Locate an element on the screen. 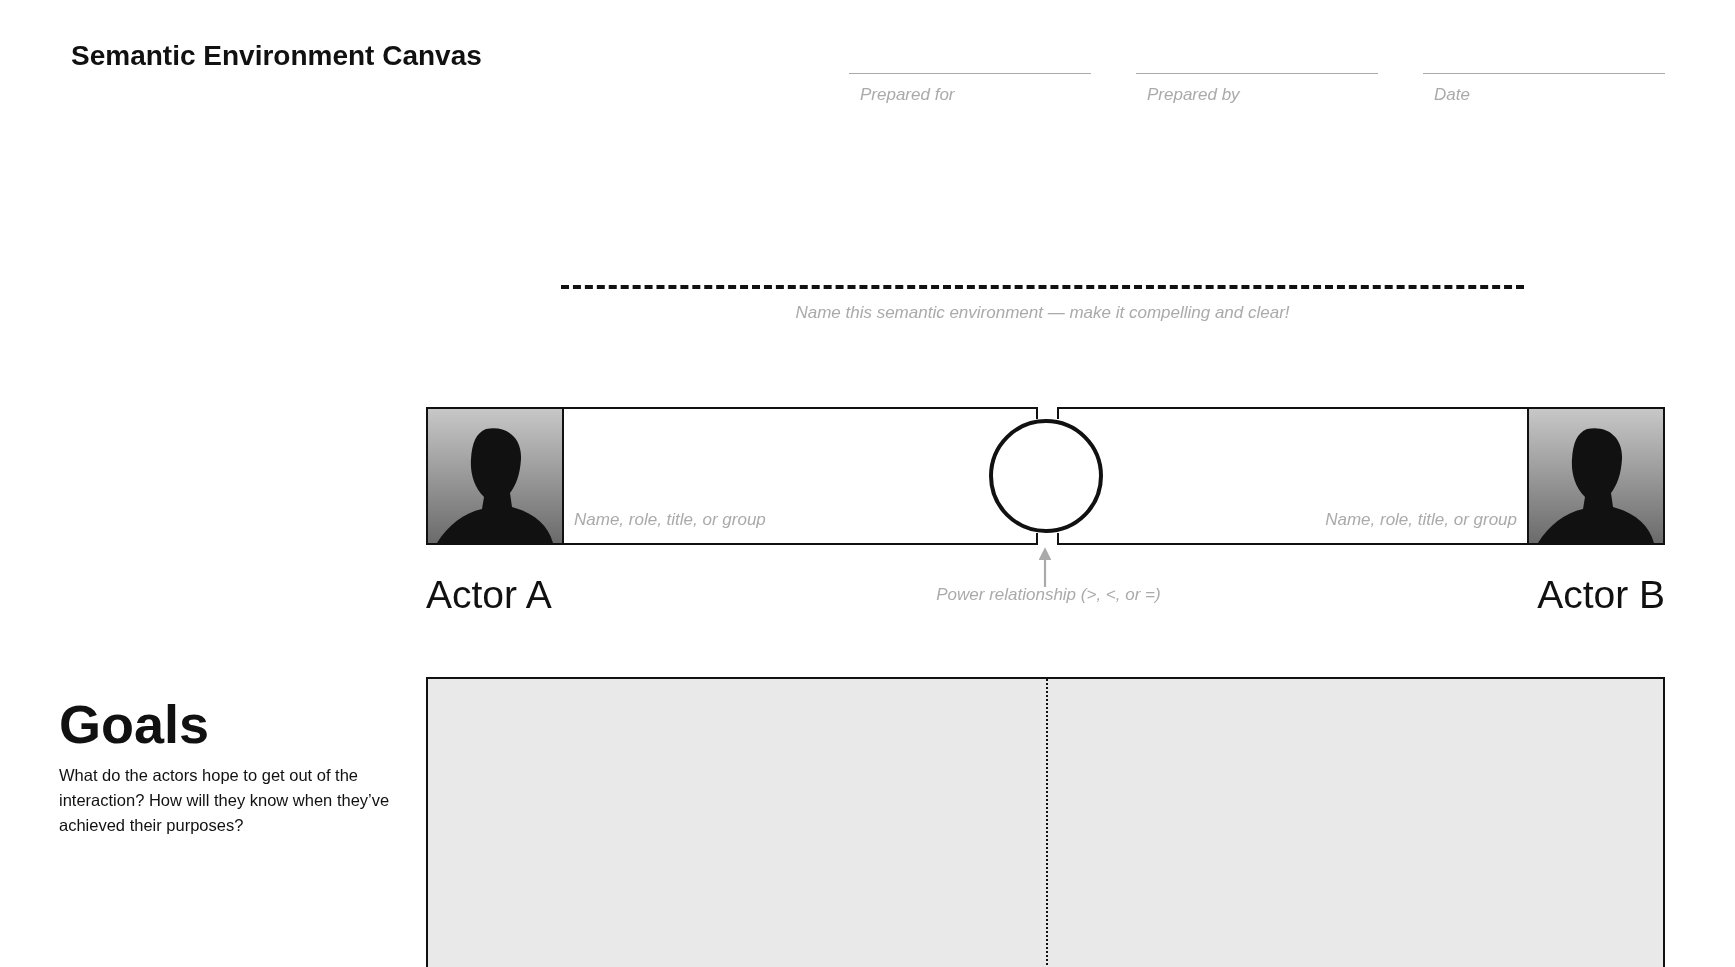 The height and width of the screenshot is (967, 1735). canvas-title: Semantic Environment Canvas is located at coordinates (276, 56).